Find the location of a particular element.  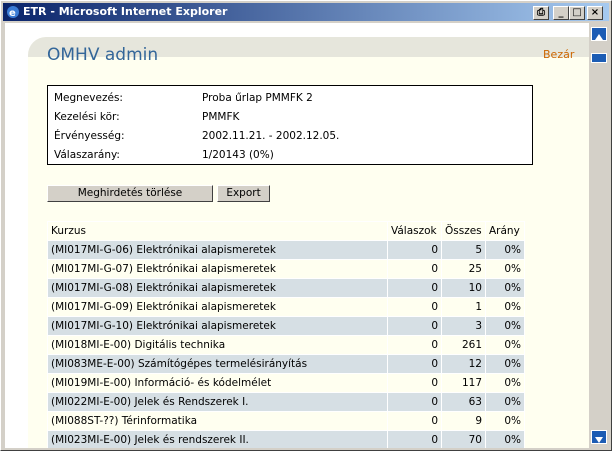

total-cell: 12 is located at coordinates (463, 364).